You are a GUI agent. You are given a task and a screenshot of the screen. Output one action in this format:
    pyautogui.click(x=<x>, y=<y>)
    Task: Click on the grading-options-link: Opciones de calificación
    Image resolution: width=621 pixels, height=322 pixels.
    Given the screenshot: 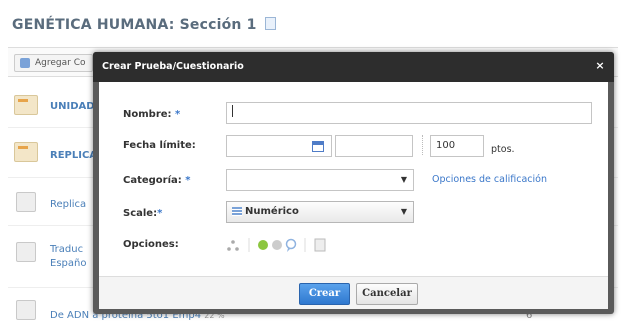 What is the action you would take?
    pyautogui.click(x=489, y=179)
    